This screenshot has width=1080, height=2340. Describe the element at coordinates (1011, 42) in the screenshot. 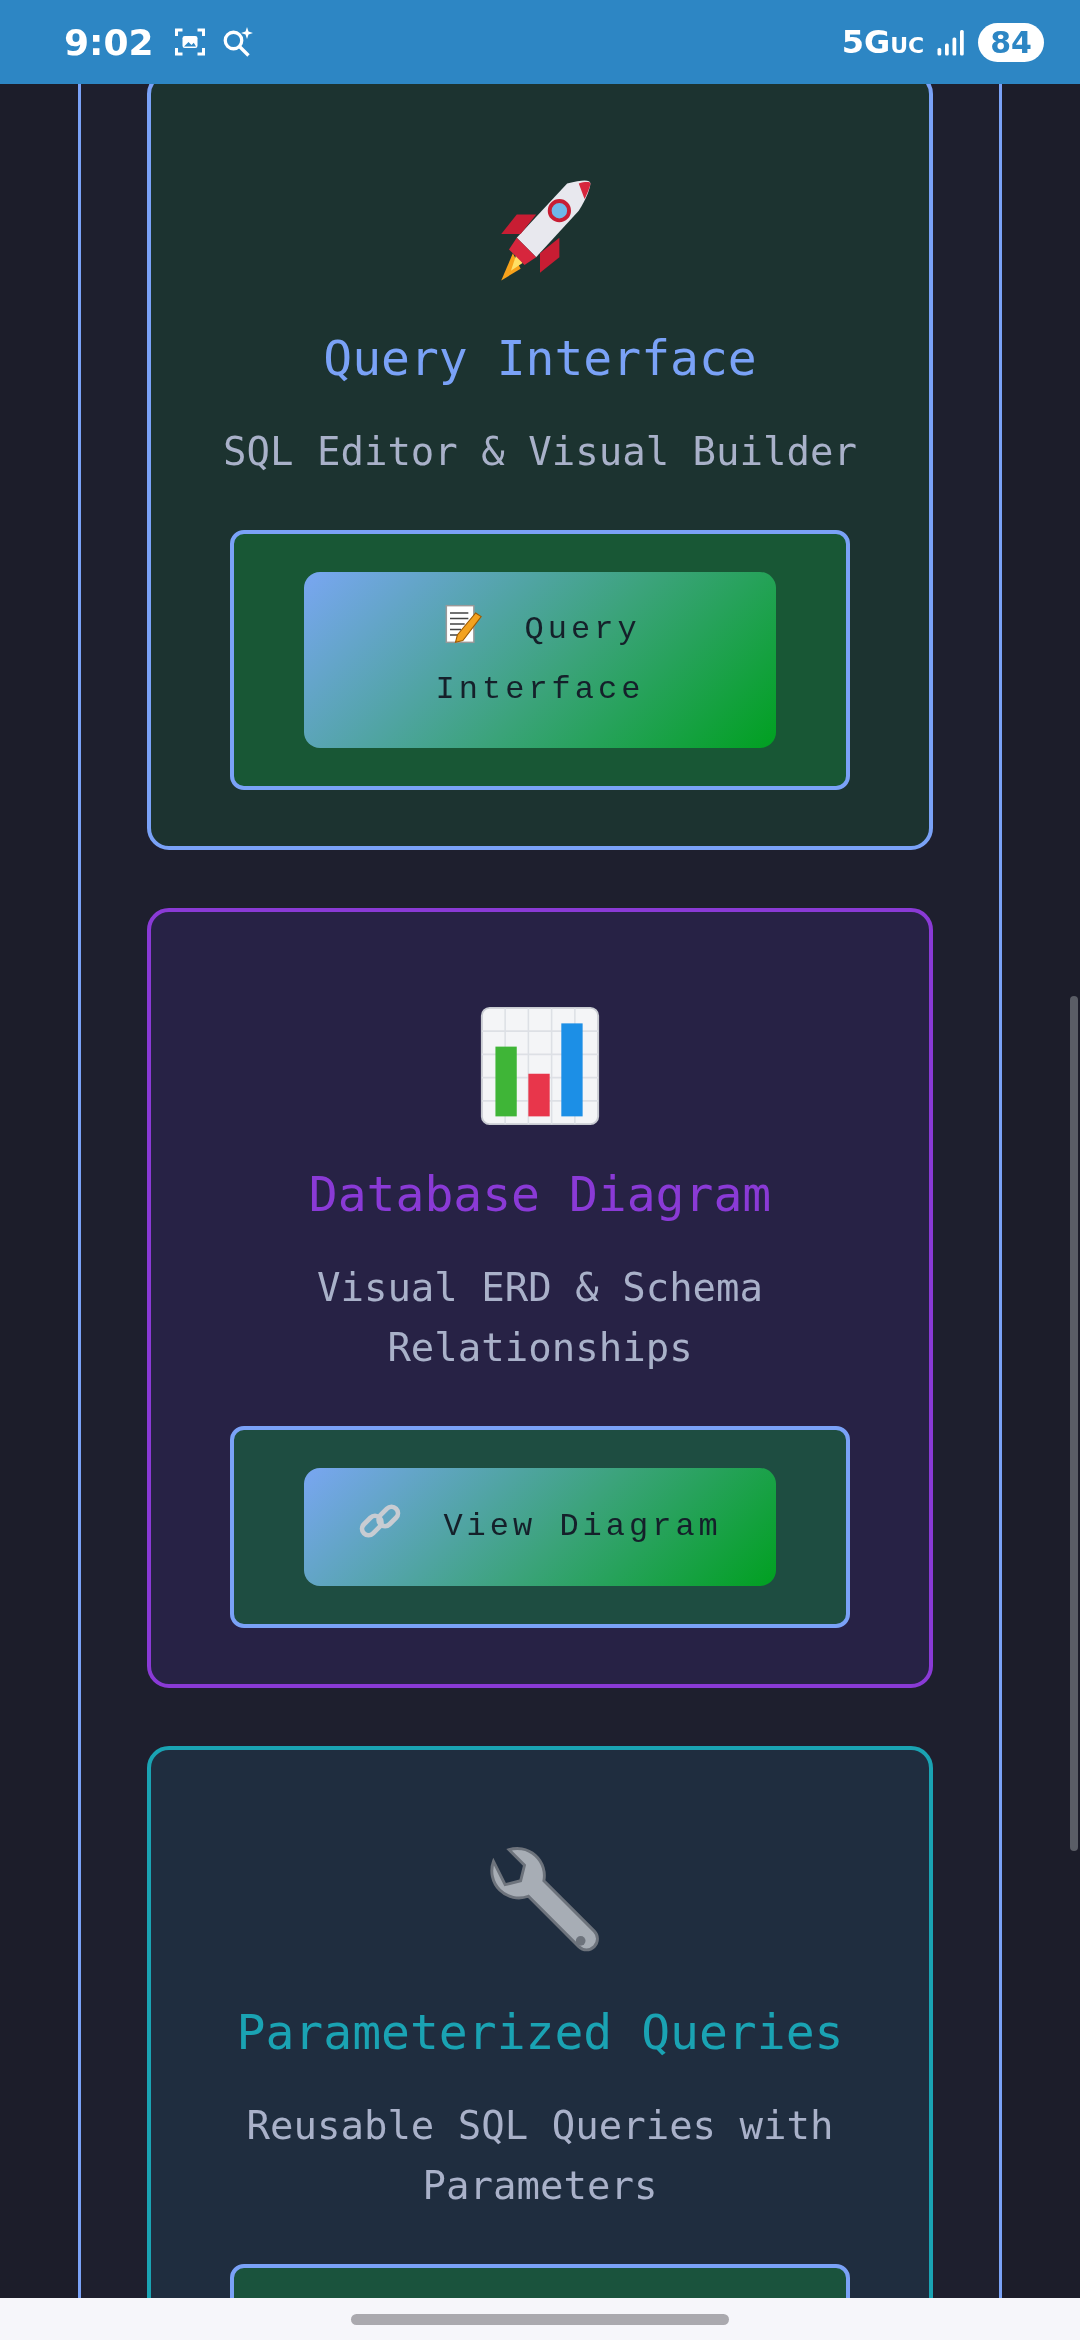

I see `battery-level: 84` at that location.